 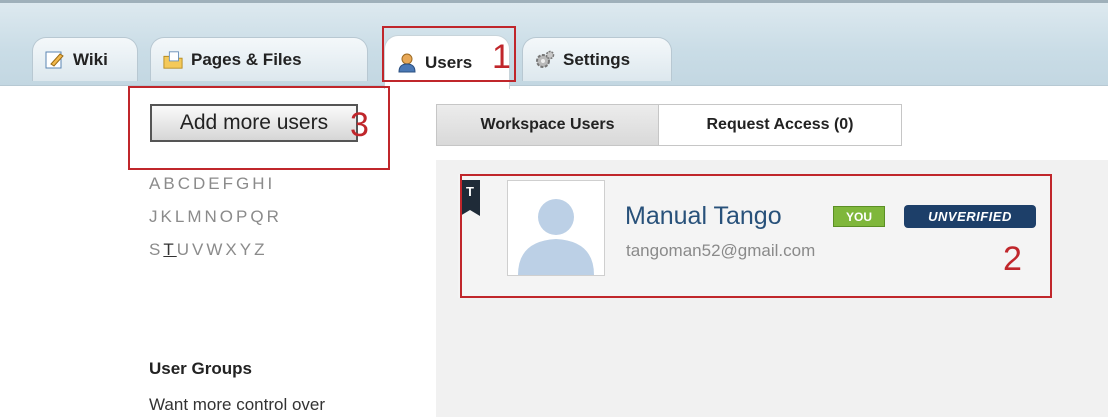 What do you see at coordinates (258, 217) in the screenshot?
I see `alphabet-letter-q: Q` at bounding box center [258, 217].